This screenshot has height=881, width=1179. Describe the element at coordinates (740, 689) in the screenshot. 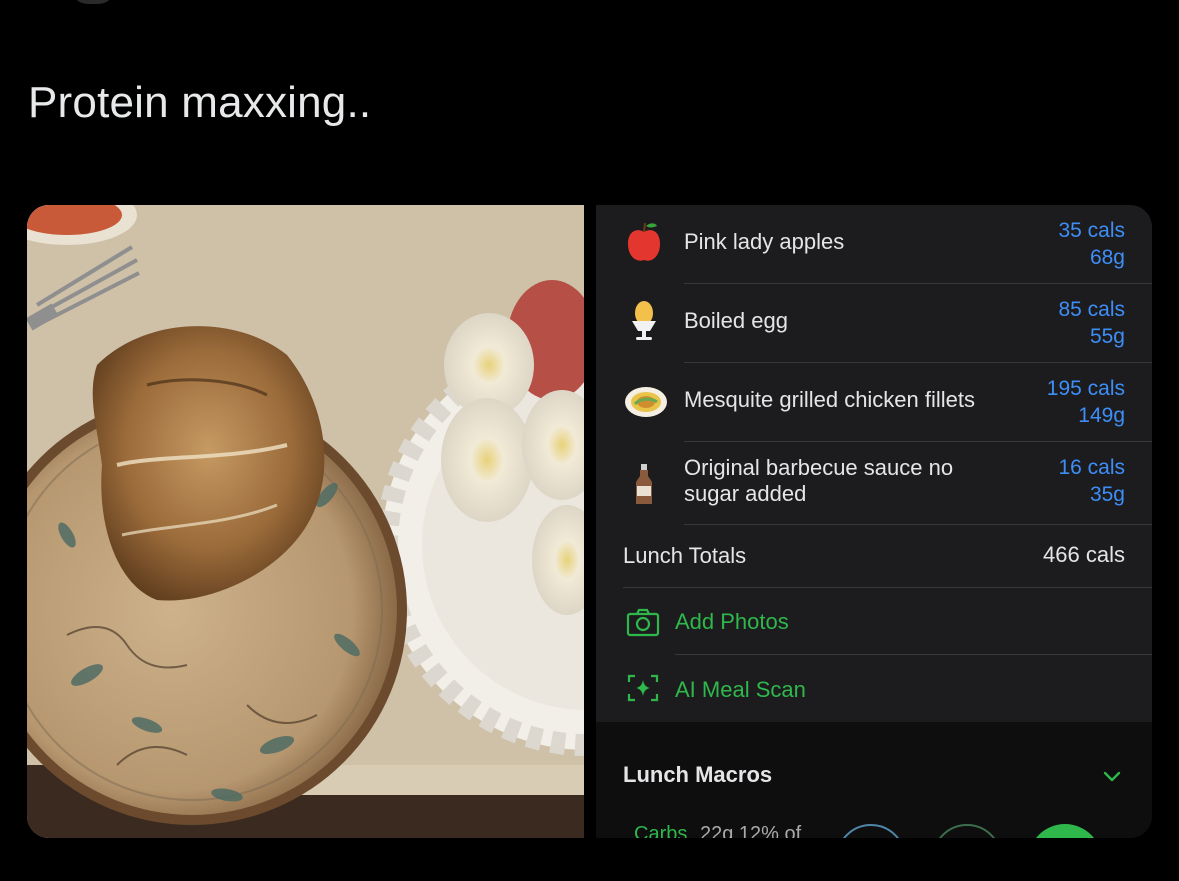

I see `ai-meal-scan-label: AI Meal Scan` at that location.